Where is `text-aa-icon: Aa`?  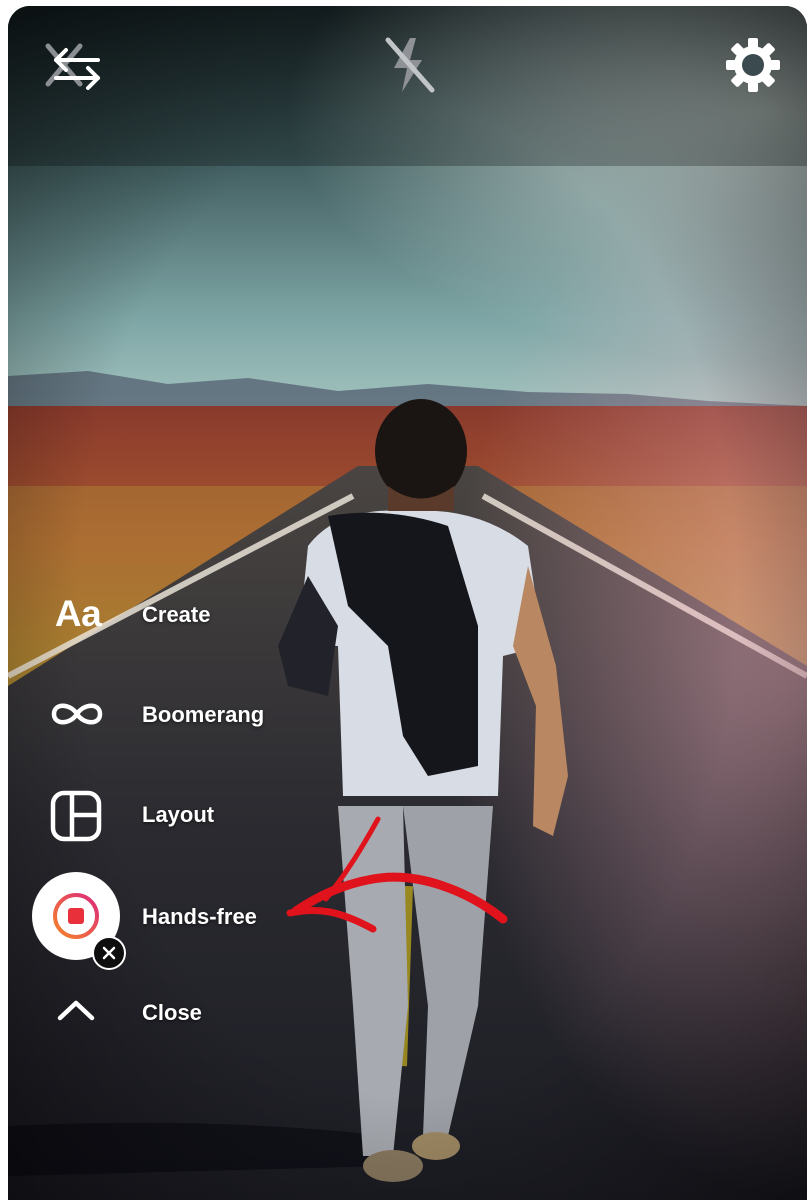 text-aa-icon: Aa is located at coordinates (78, 613).